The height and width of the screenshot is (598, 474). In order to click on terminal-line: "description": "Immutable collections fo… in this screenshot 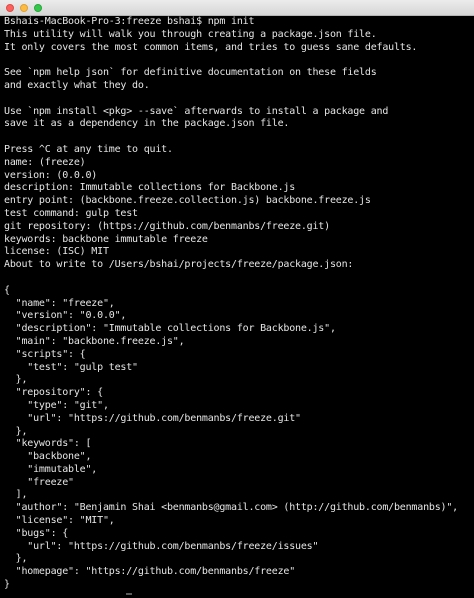, I will do `click(170, 329)`.